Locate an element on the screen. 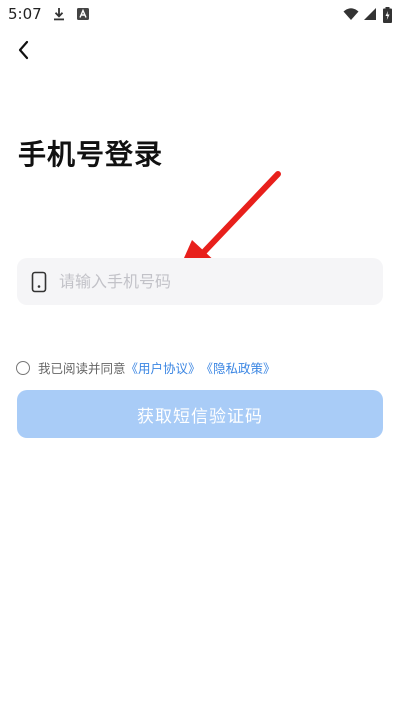 The width and height of the screenshot is (400, 710). page-title: 手机号登录 is located at coordinates (91, 154).